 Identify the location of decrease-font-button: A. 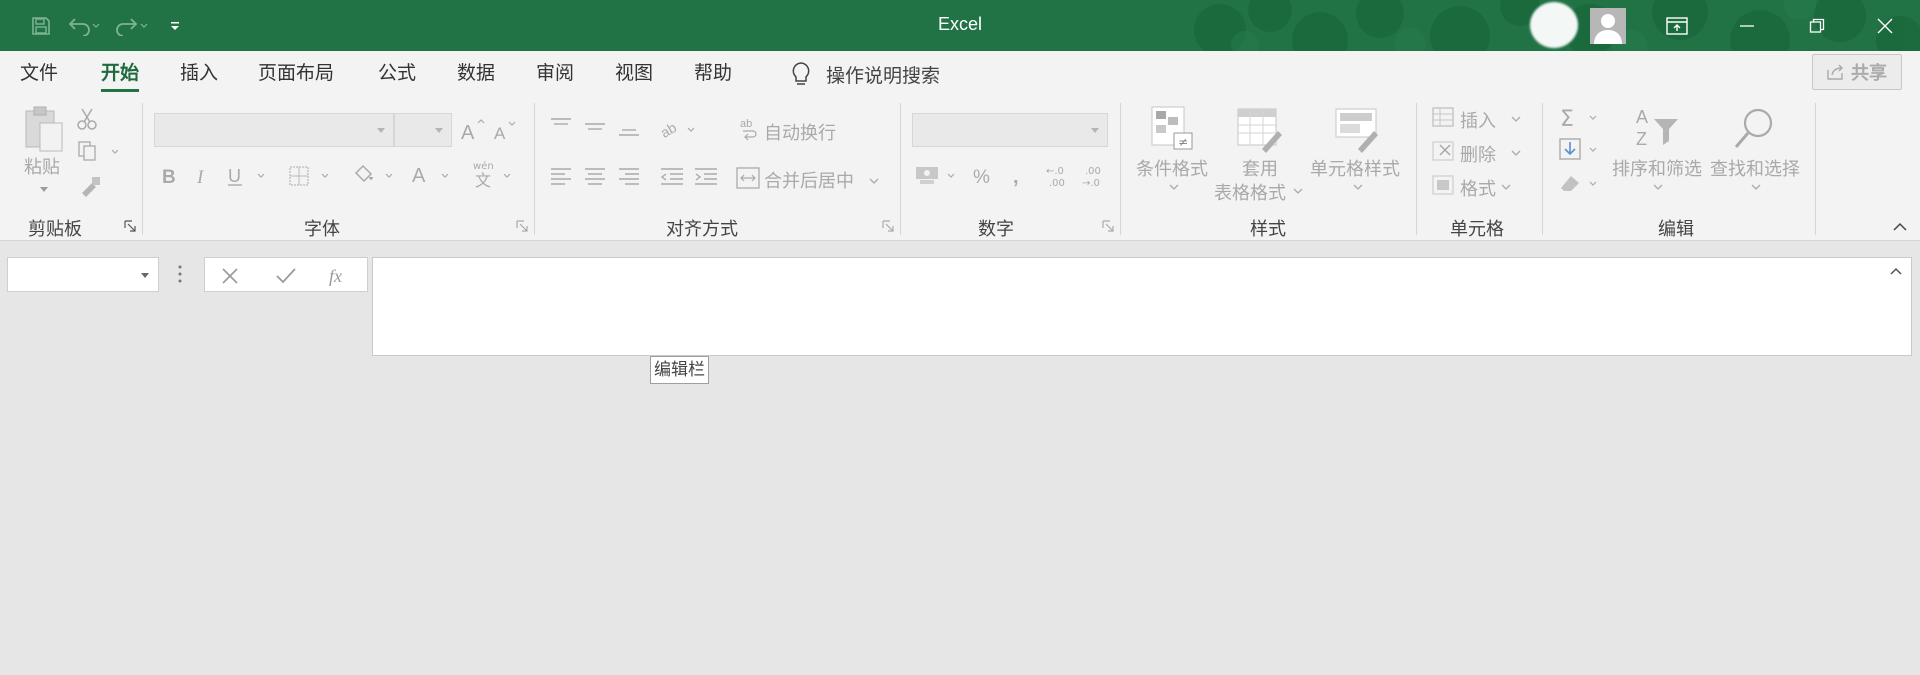
(506, 133).